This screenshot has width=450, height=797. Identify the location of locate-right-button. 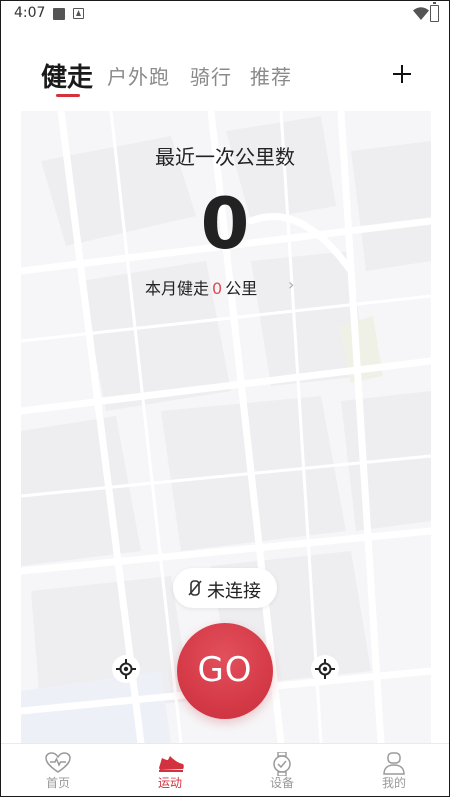
(325, 669).